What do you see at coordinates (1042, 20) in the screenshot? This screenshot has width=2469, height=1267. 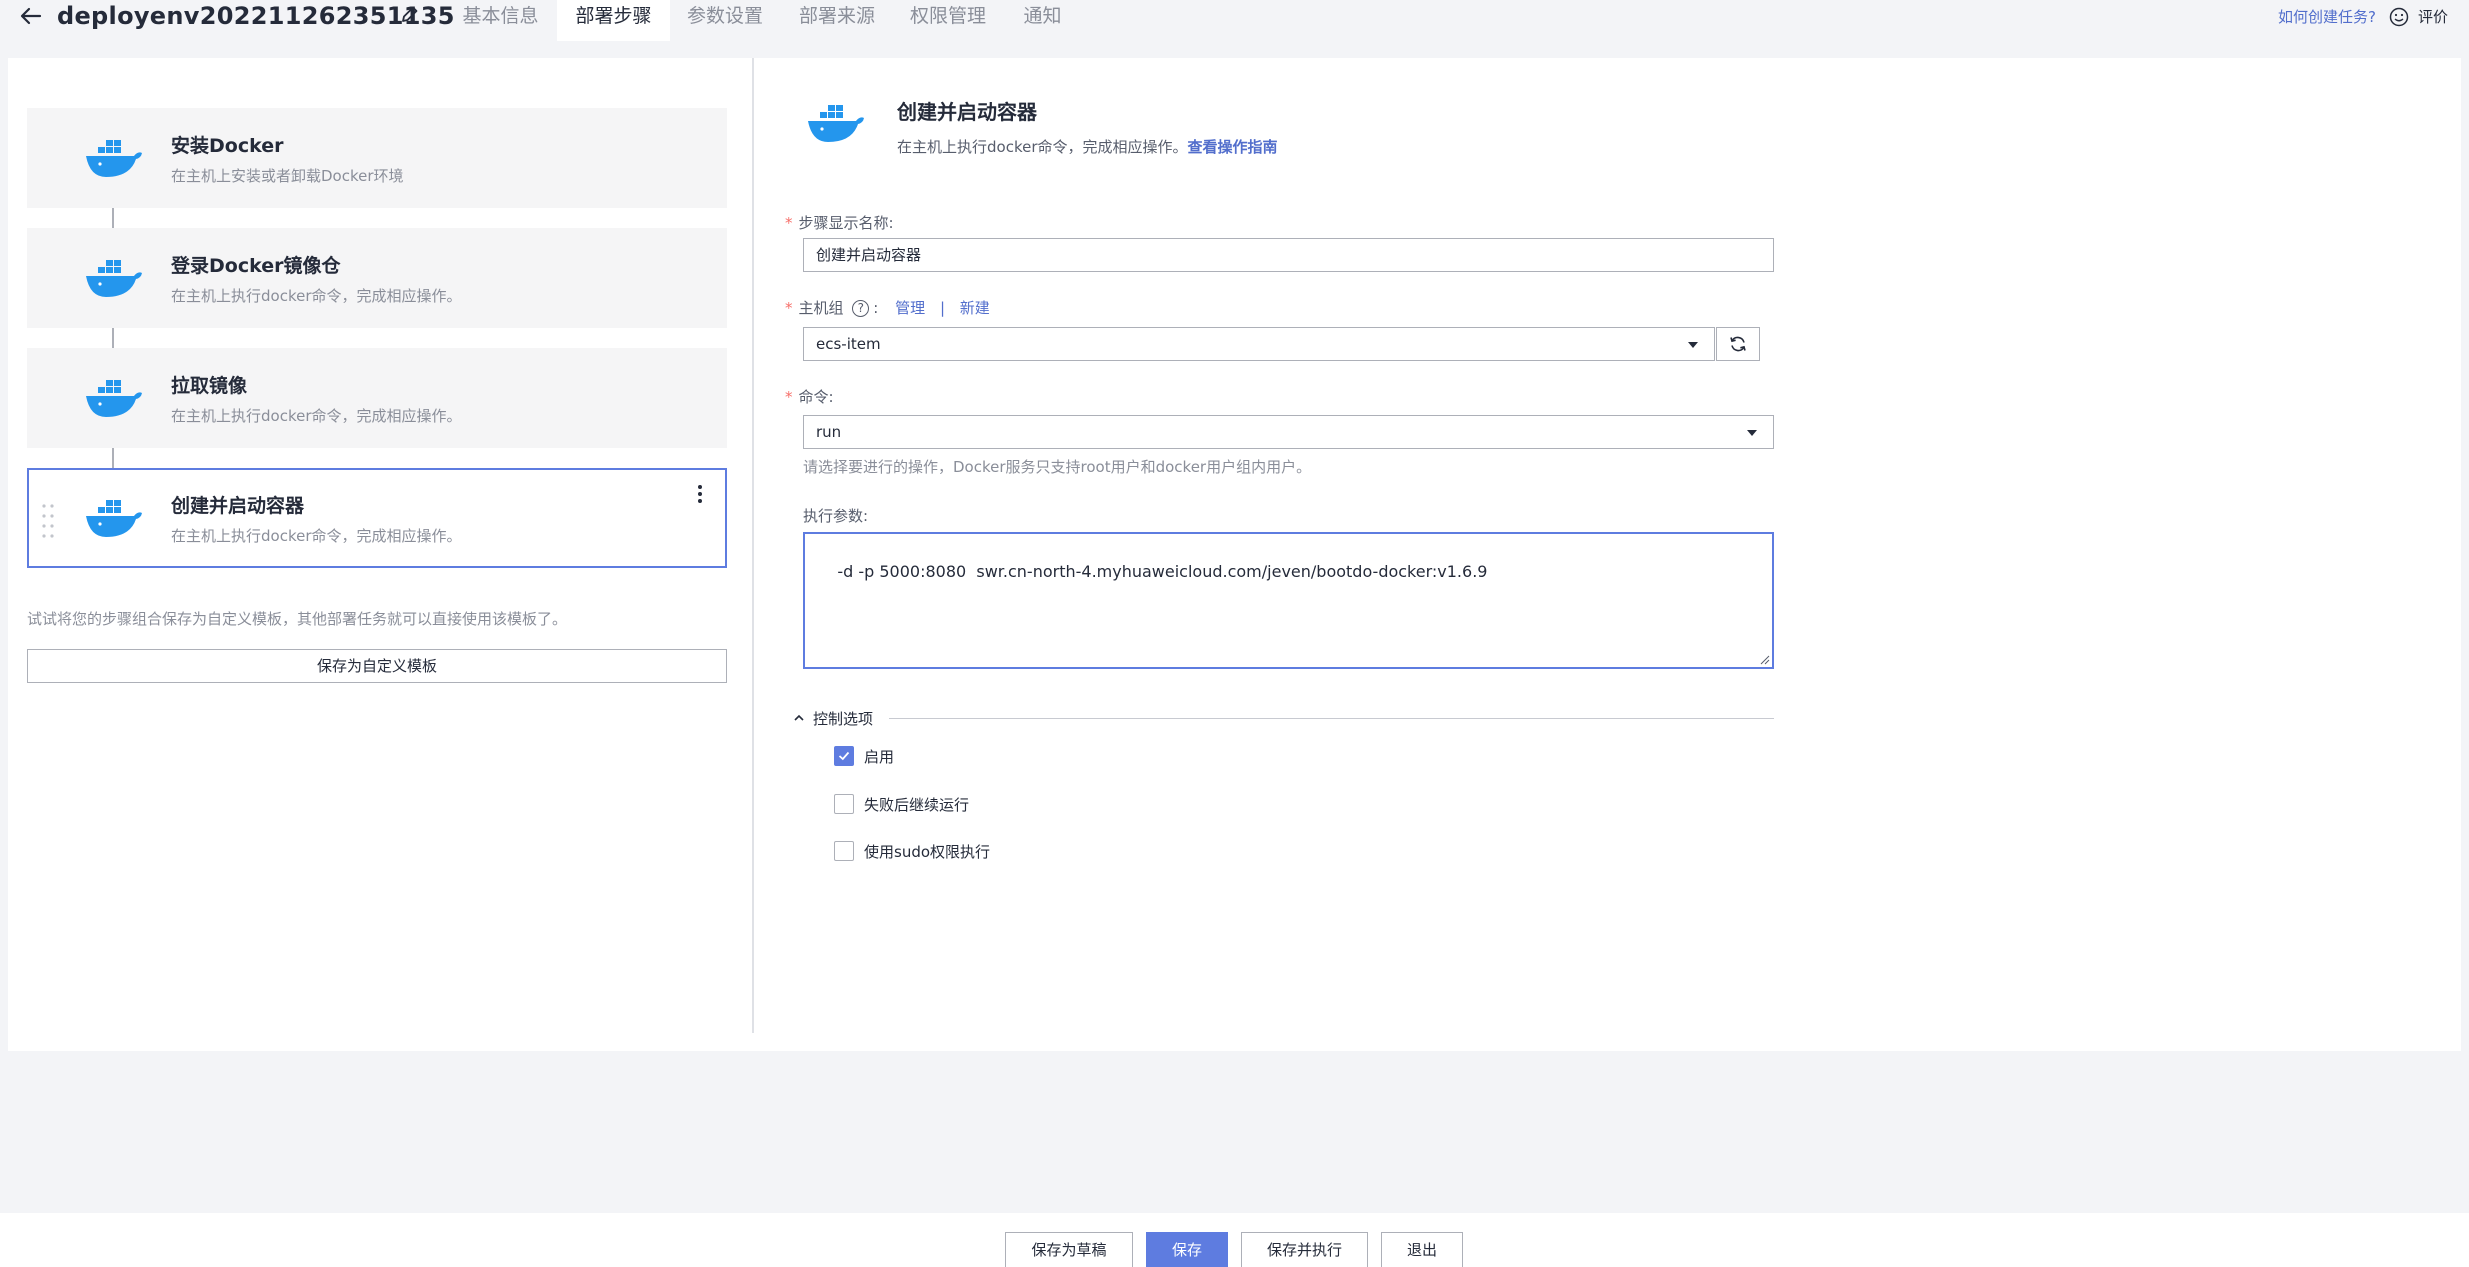 I see `tab-notify: 通知` at bounding box center [1042, 20].